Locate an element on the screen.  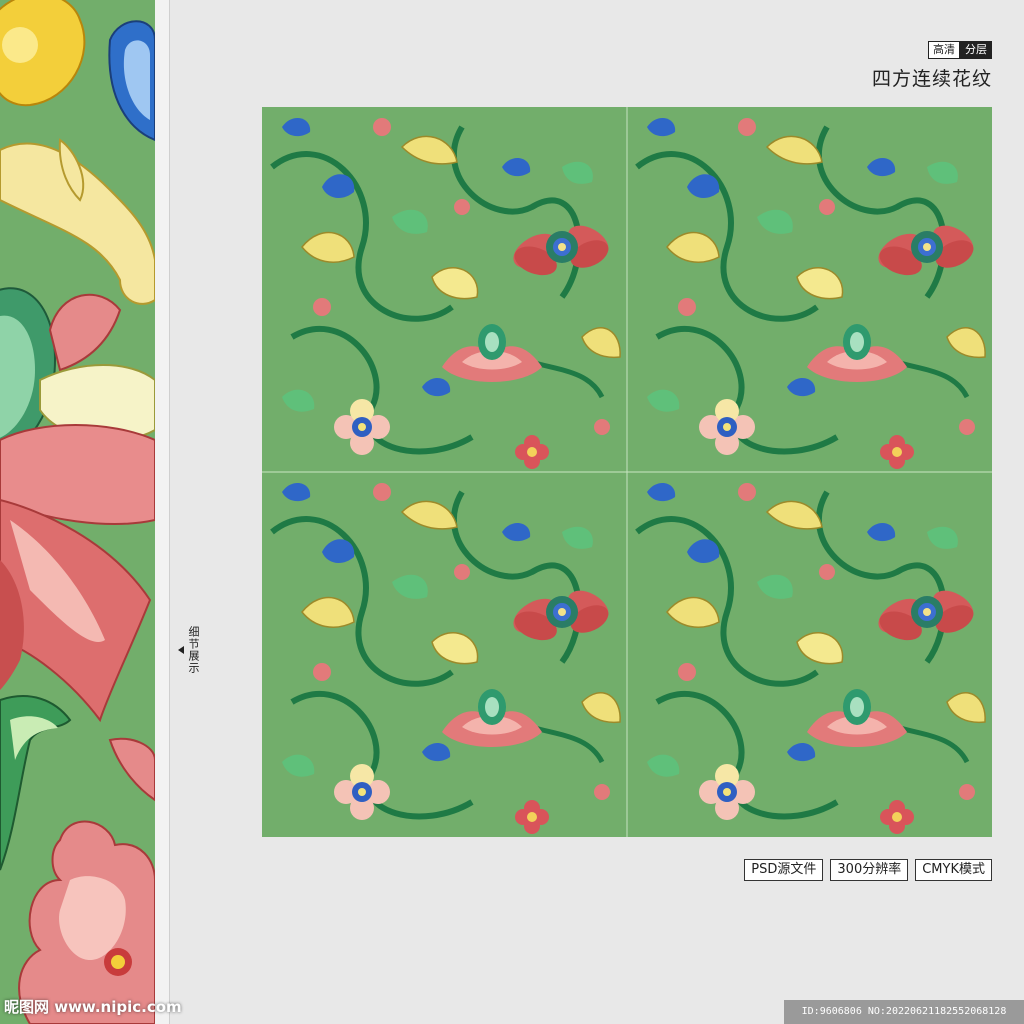
hd-badge: 高清 is located at coordinates (944, 50).